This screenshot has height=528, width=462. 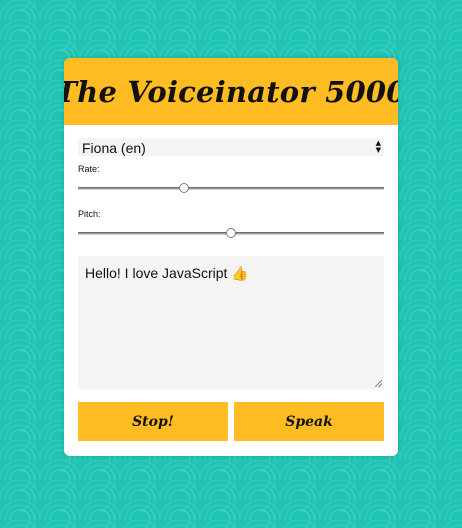 I want to click on button-row: Stop! Speak, so click(x=231, y=421).